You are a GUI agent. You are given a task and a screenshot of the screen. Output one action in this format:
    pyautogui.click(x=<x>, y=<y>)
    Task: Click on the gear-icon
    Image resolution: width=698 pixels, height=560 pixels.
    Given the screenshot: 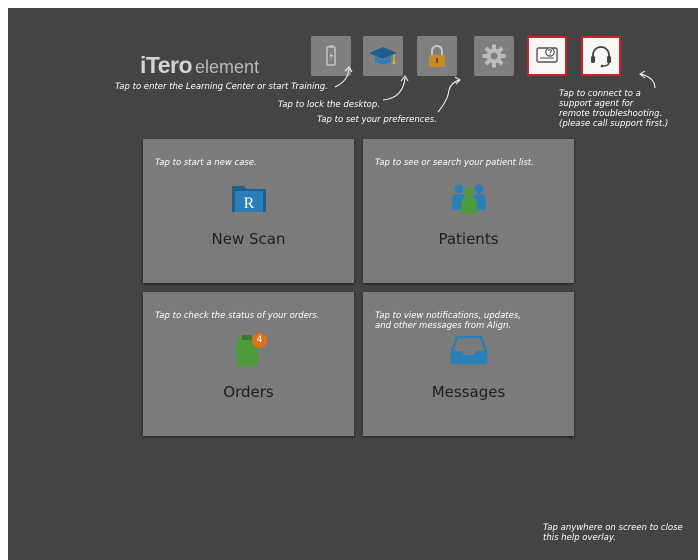 What is the action you would take?
    pyautogui.click(x=494, y=56)
    